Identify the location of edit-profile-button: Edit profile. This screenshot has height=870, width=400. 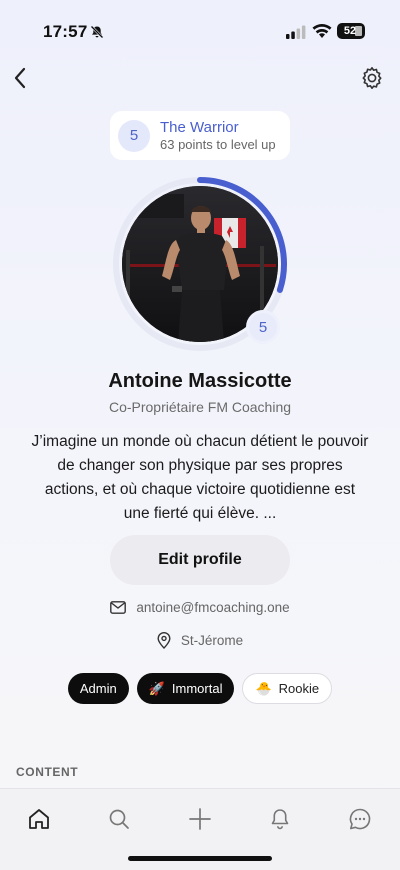
(200, 560).